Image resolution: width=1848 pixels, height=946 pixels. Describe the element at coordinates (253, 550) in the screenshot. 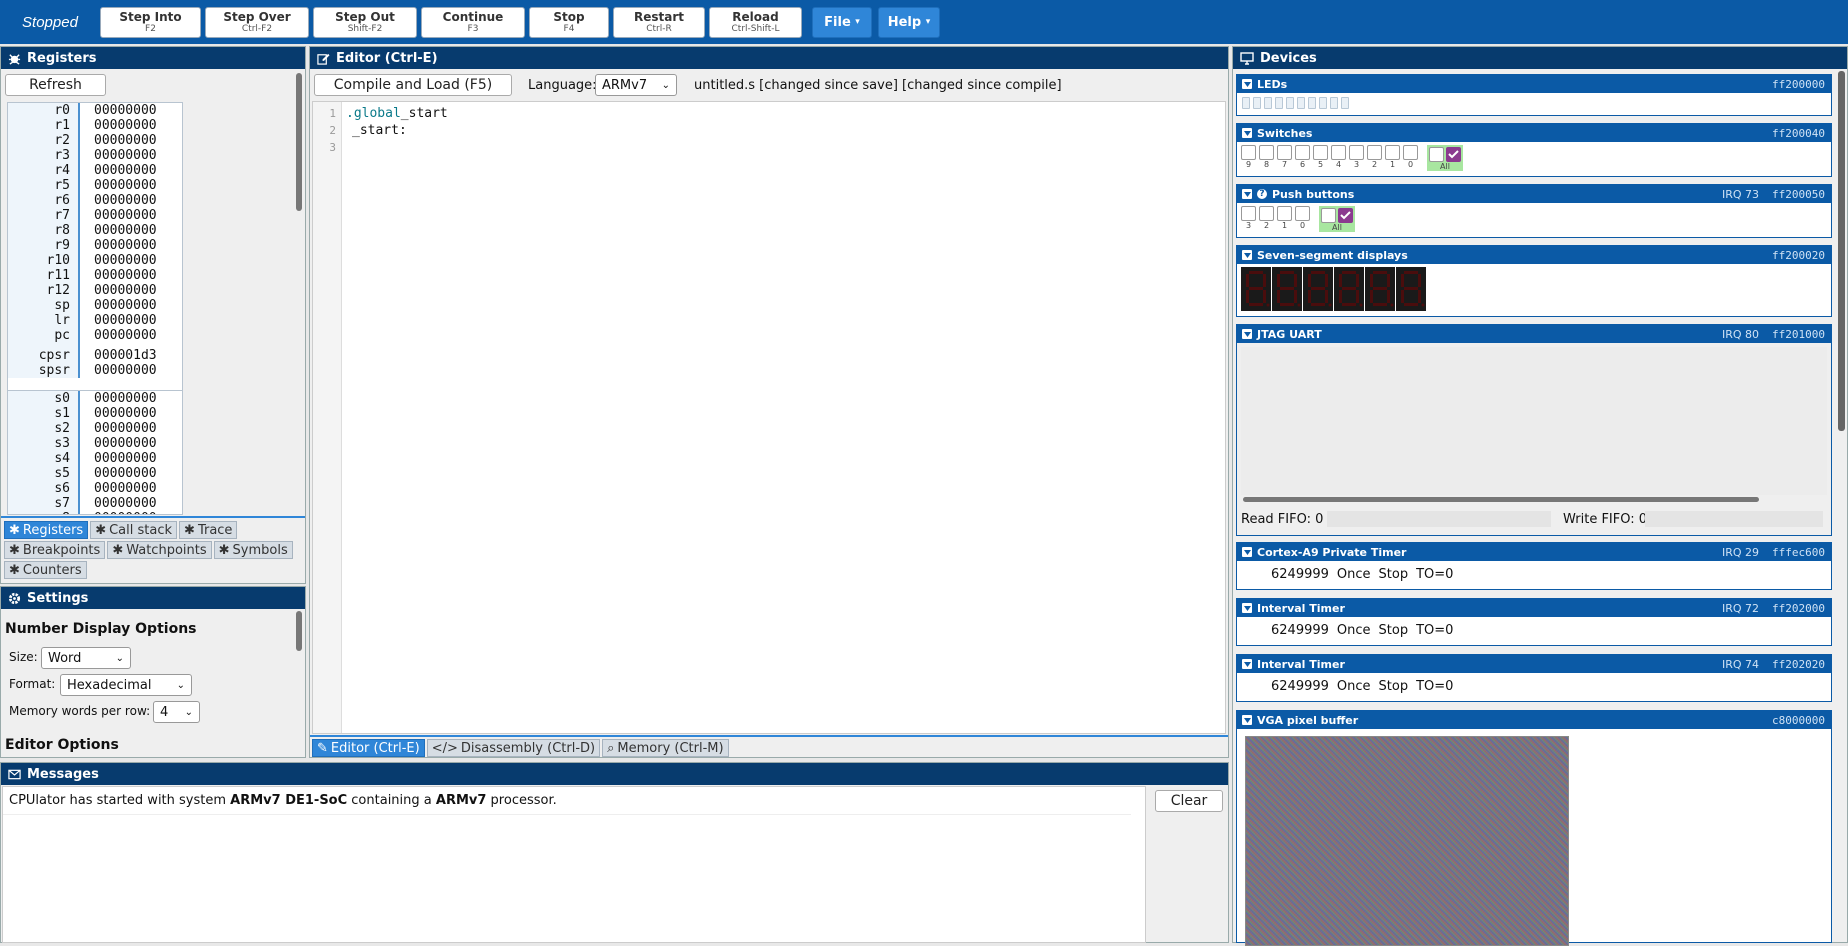

I see `tab-symbols: ✱ Symbols` at that location.